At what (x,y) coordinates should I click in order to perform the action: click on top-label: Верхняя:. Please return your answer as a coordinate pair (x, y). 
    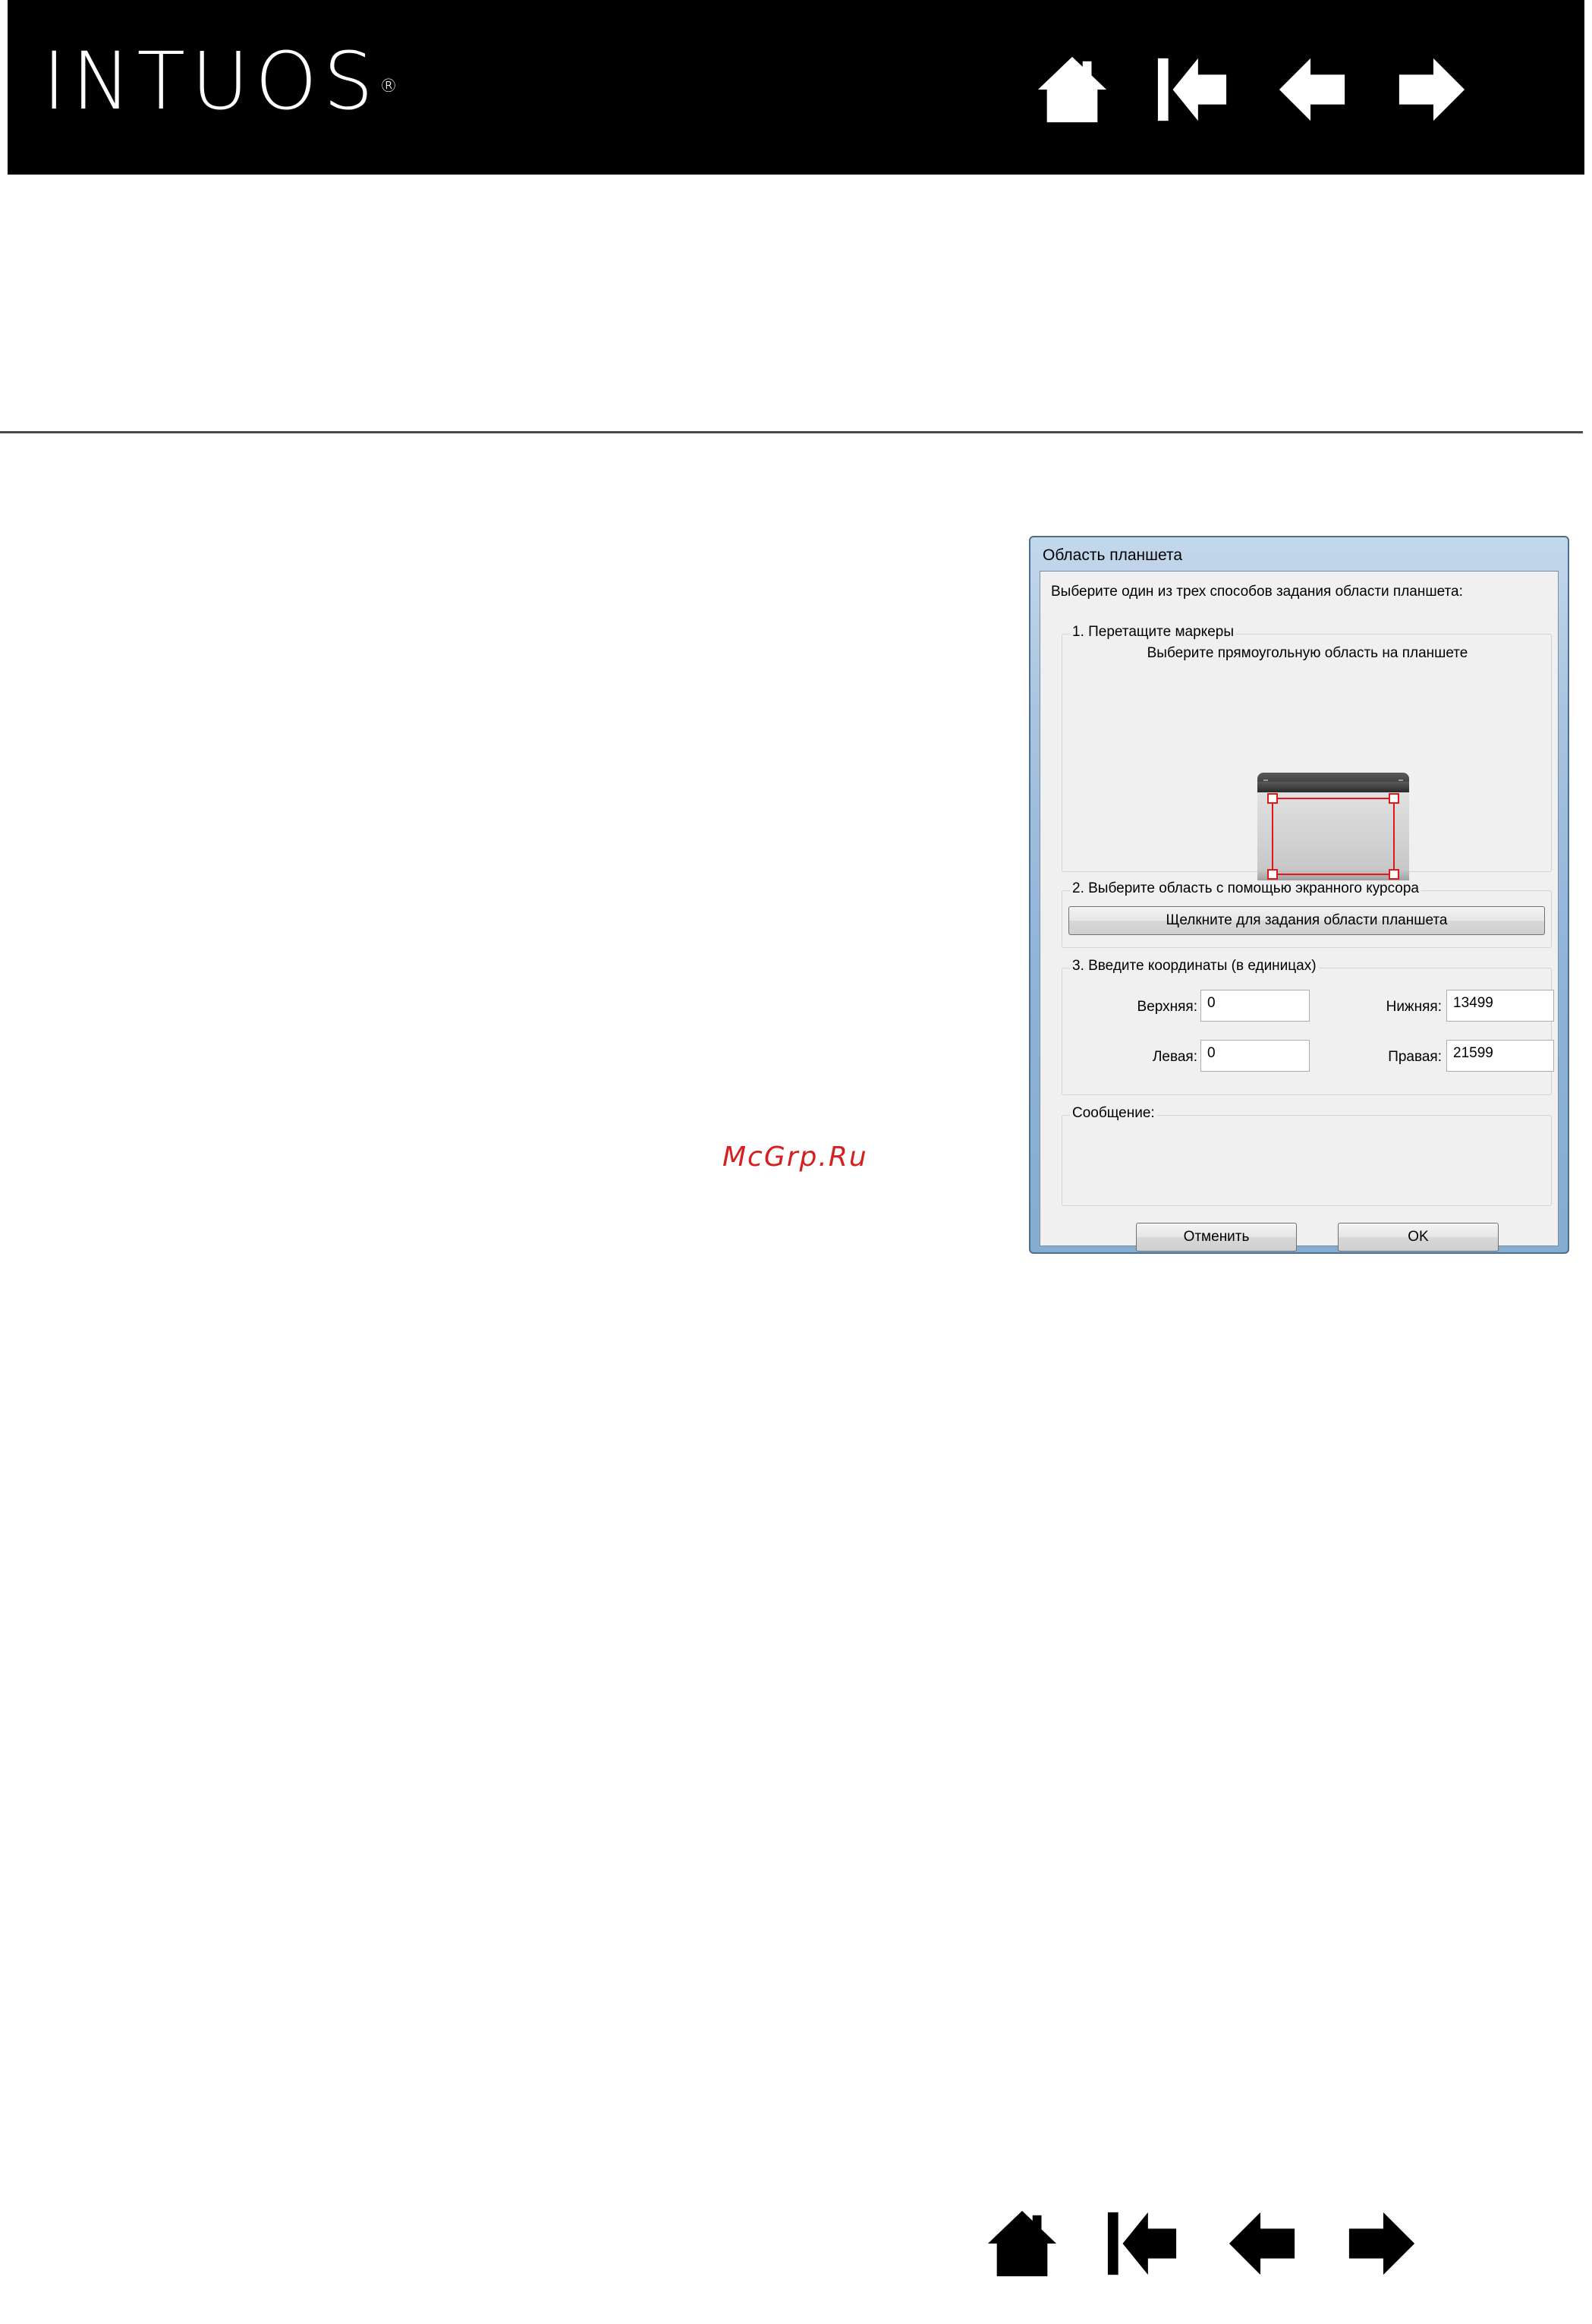
    Looking at the image, I should click on (1167, 1007).